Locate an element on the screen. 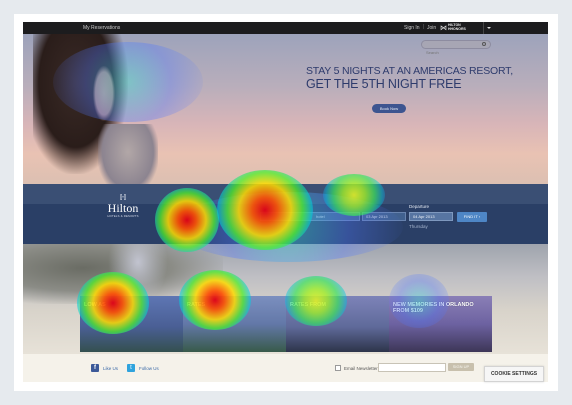  hhonors-icon: ⋈ is located at coordinates (443, 28).